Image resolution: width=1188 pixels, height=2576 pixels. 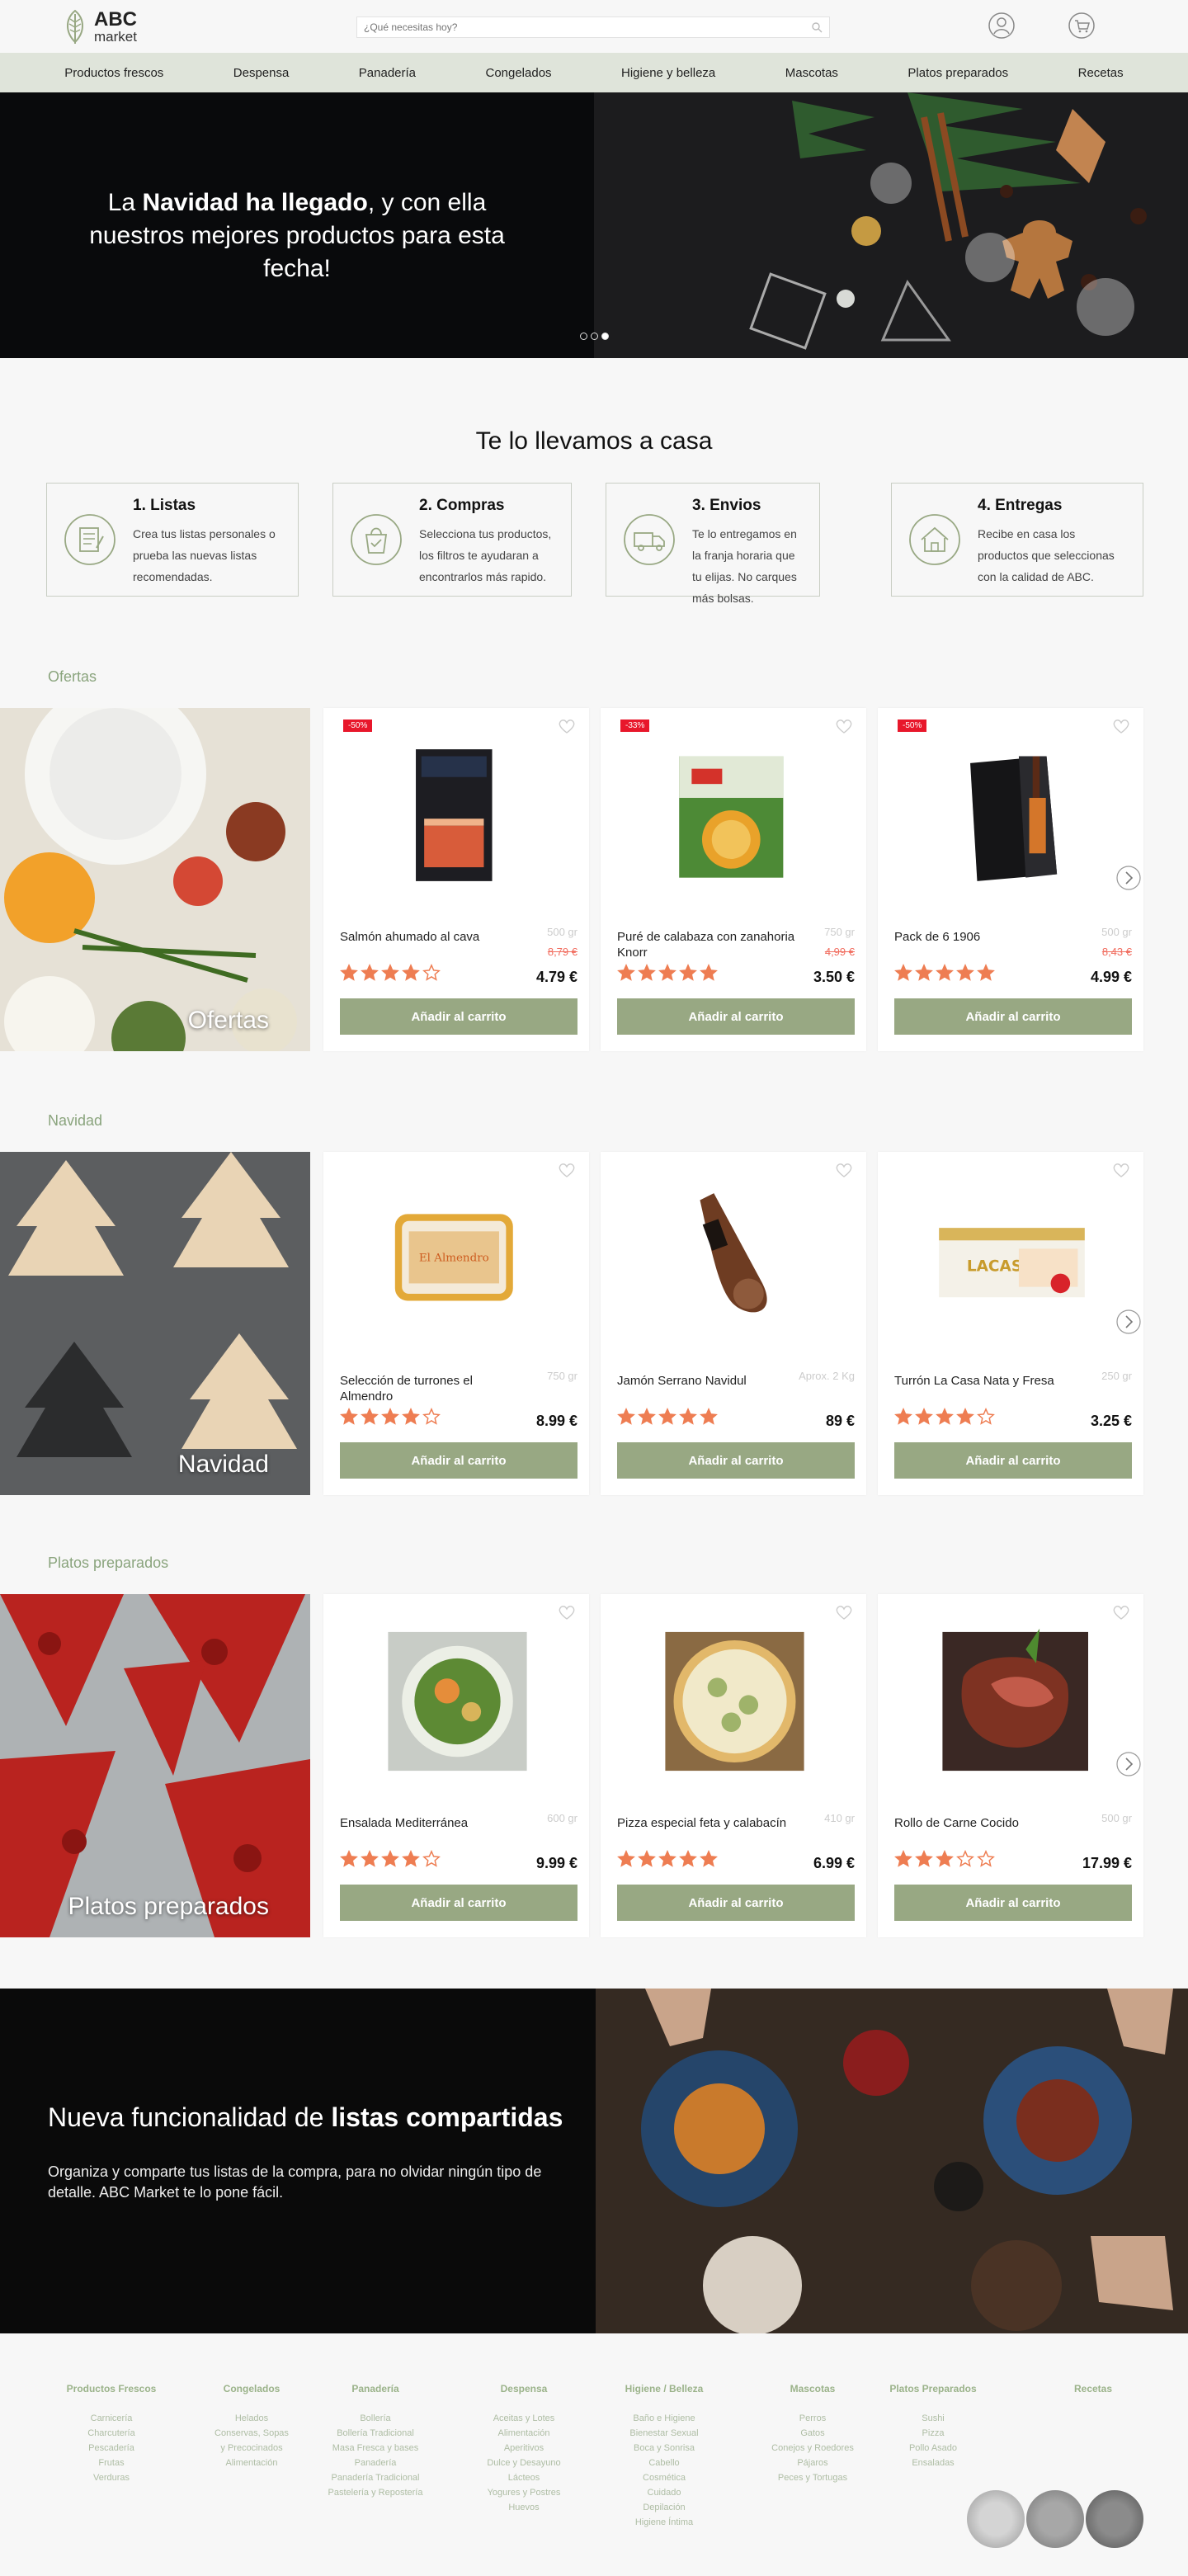 I want to click on footer-column-title: Panadería, so click(x=375, y=2388).